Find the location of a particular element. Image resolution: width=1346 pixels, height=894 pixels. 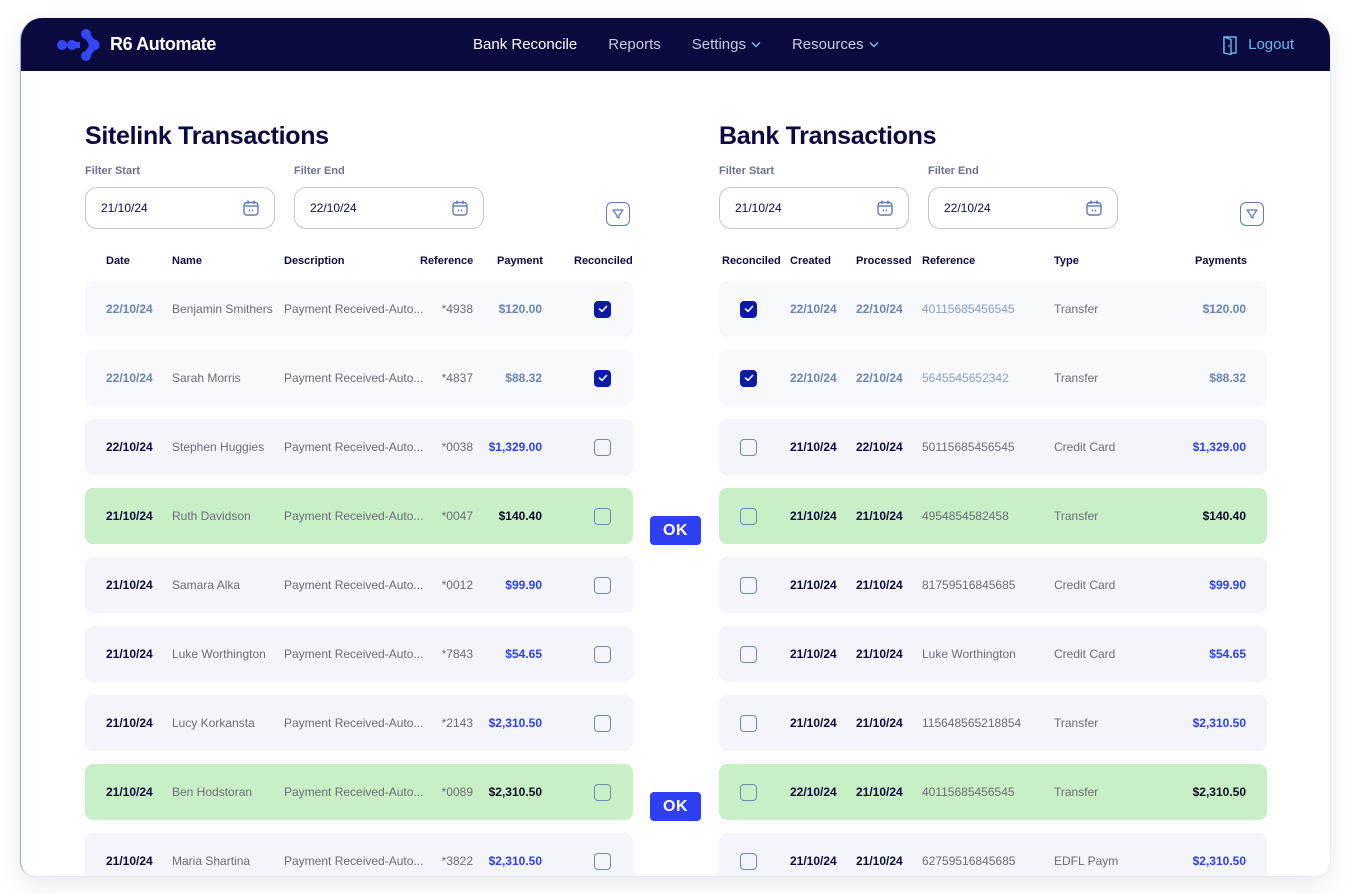

nav-label: Reports is located at coordinates (634, 44).